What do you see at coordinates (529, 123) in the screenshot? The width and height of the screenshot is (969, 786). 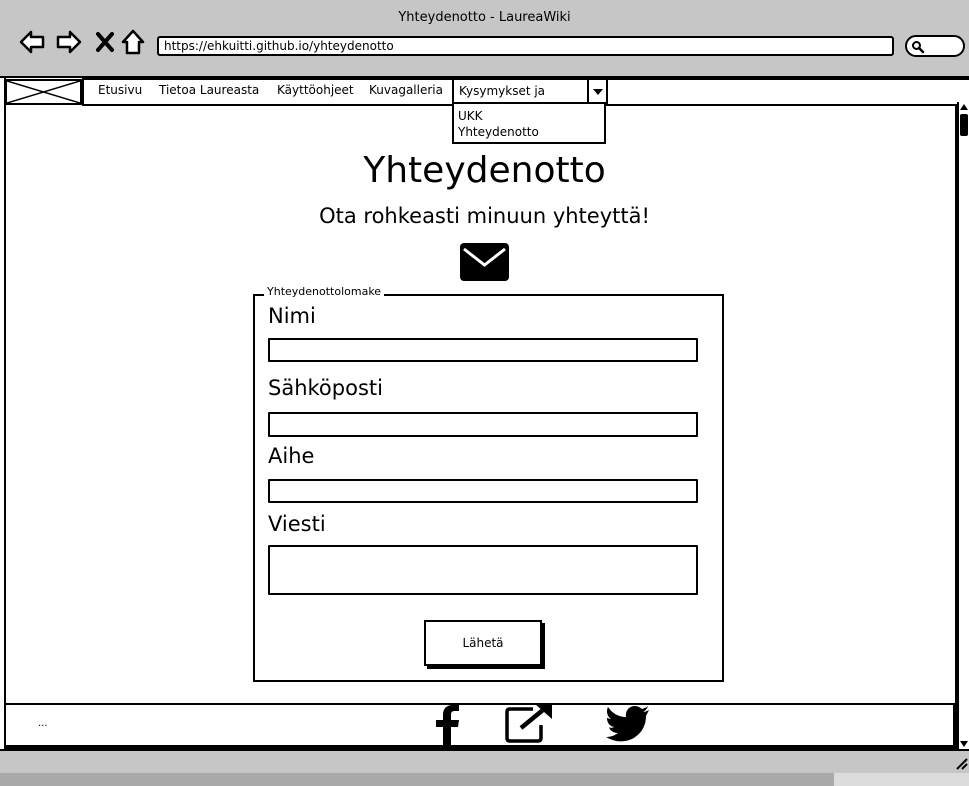 I see `nav-dropdown: UKK Yhteydenotto` at bounding box center [529, 123].